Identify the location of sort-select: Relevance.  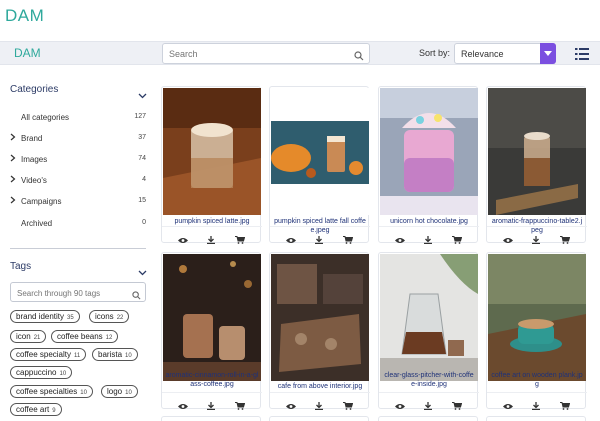
(505, 53).